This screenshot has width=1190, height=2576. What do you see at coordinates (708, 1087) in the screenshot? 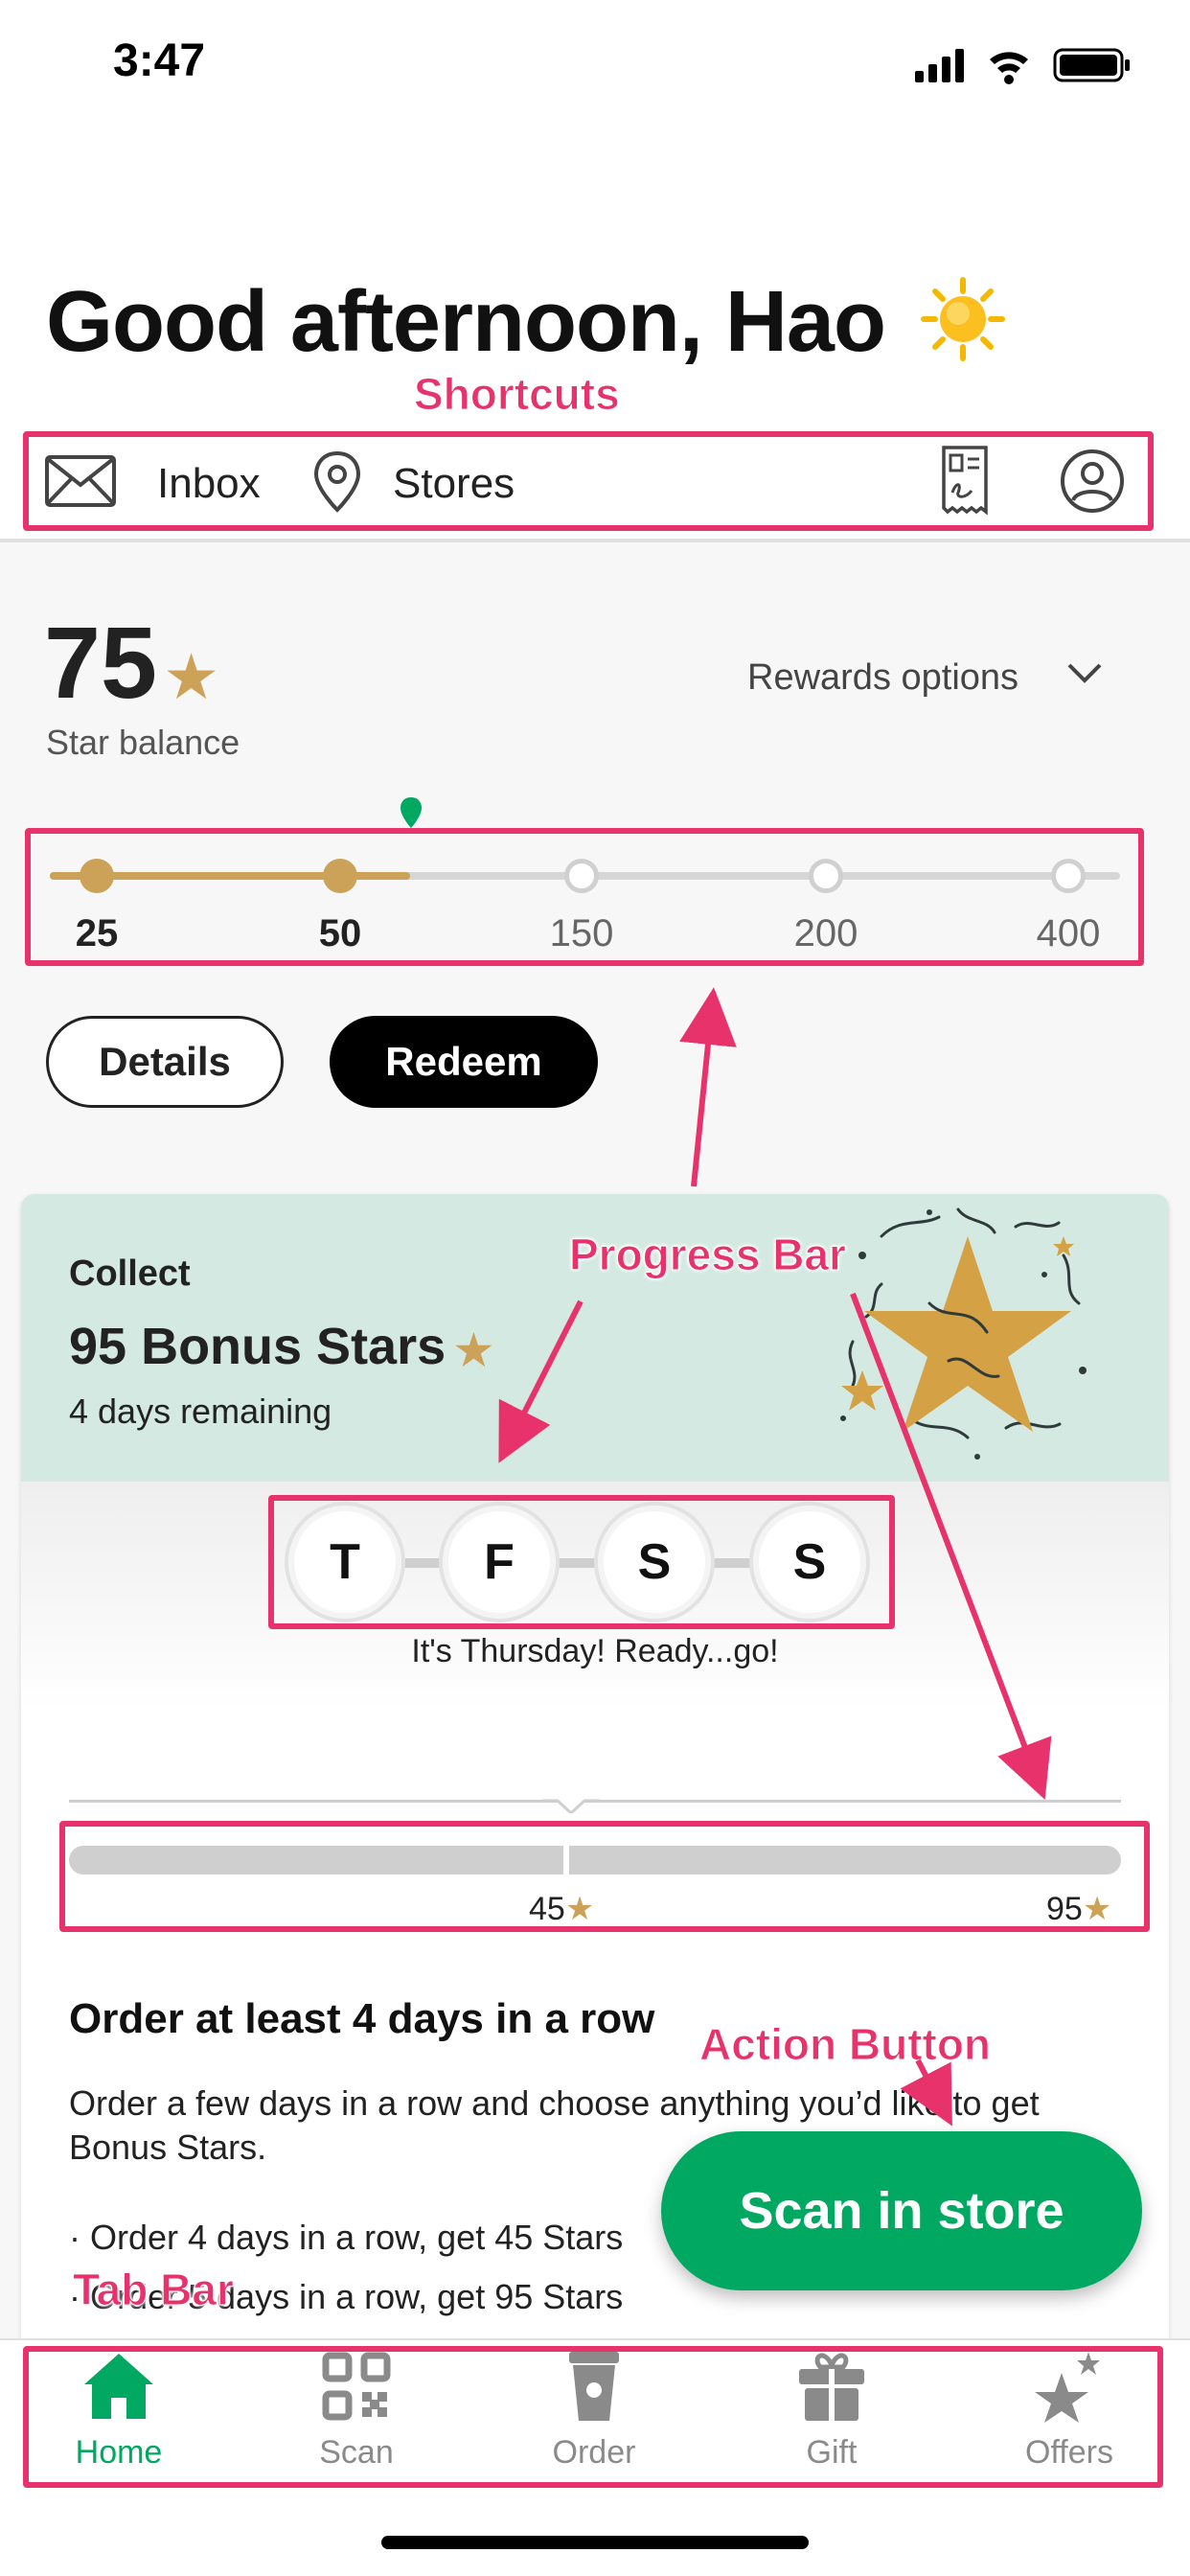
I see `arrow-to-top-progress` at bounding box center [708, 1087].